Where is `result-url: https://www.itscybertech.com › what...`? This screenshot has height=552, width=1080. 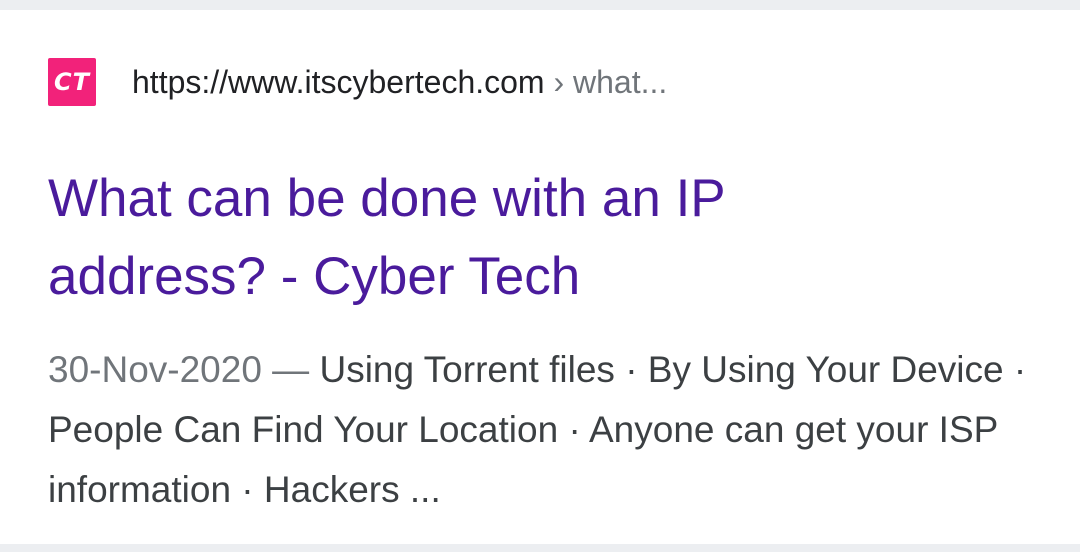
result-url: https://www.itscybertech.com › what... is located at coordinates (399, 82).